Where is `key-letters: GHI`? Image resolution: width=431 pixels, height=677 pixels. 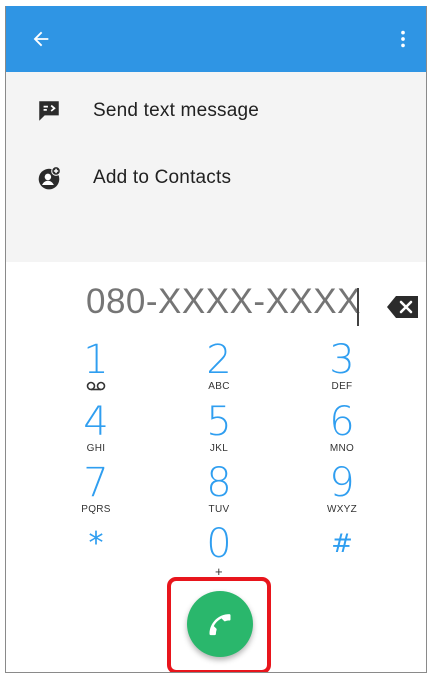
key-letters: GHI is located at coordinates (96, 448).